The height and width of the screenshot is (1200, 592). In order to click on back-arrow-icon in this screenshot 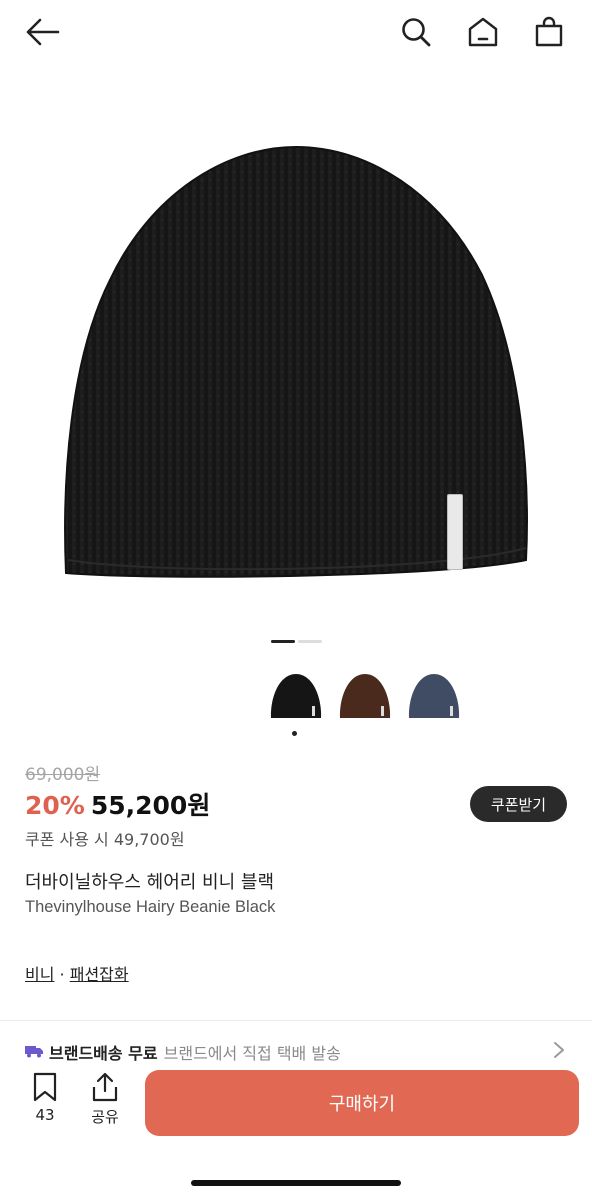, I will do `click(42, 32)`.